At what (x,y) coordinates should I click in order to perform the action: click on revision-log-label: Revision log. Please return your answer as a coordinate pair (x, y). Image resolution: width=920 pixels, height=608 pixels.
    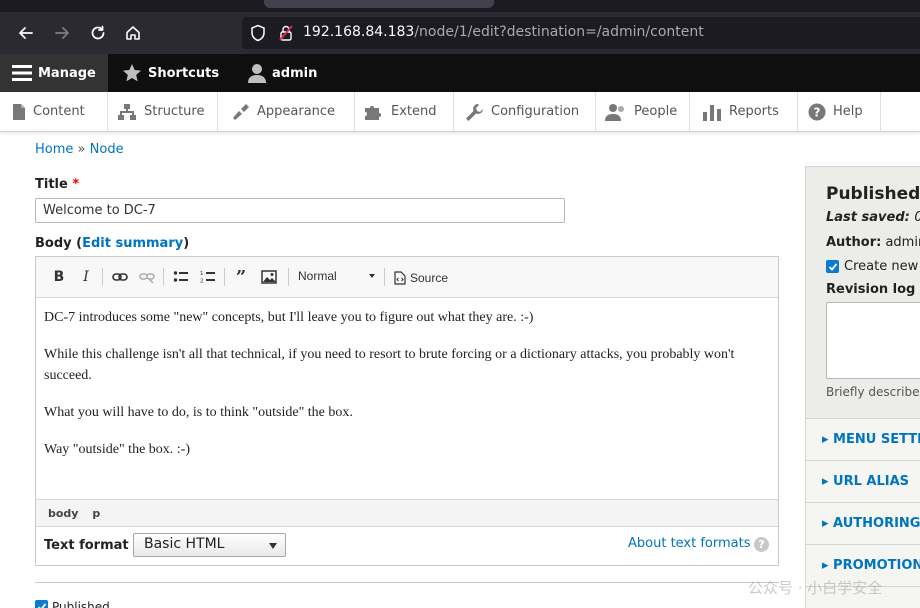
    Looking at the image, I should click on (871, 289).